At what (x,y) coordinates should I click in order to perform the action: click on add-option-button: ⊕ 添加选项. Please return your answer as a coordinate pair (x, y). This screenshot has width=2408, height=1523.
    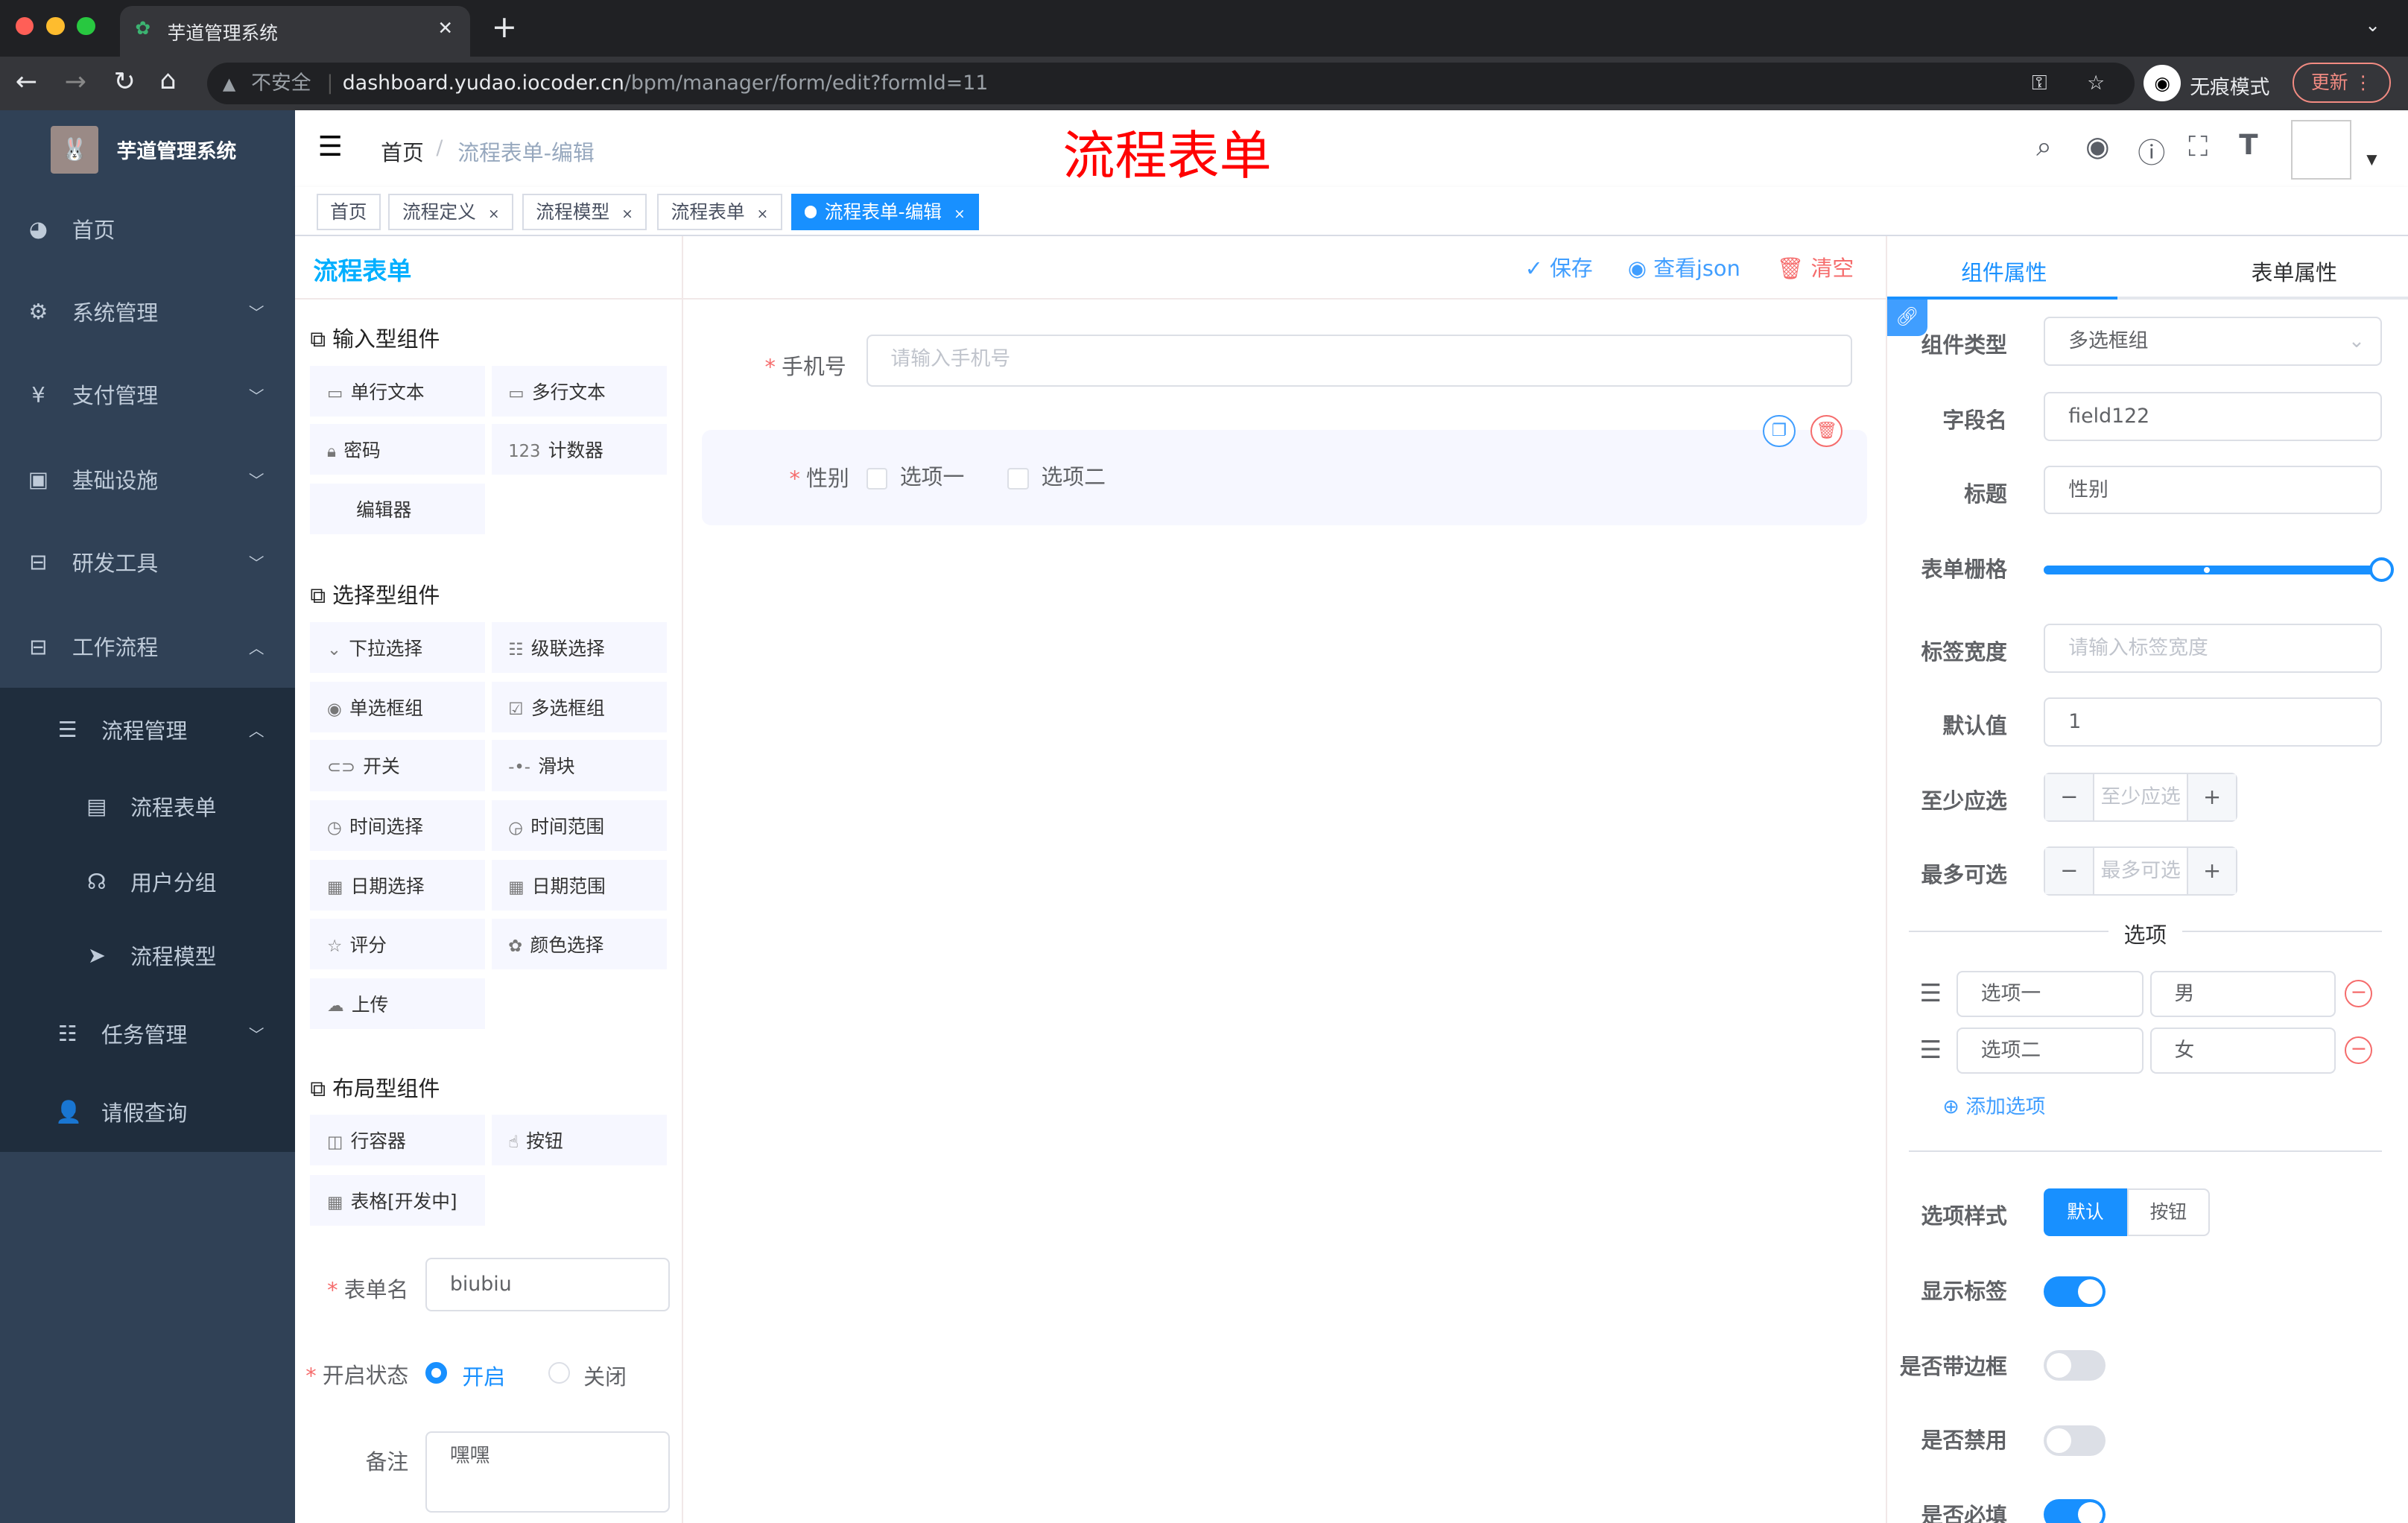
    Looking at the image, I should click on (1993, 1105).